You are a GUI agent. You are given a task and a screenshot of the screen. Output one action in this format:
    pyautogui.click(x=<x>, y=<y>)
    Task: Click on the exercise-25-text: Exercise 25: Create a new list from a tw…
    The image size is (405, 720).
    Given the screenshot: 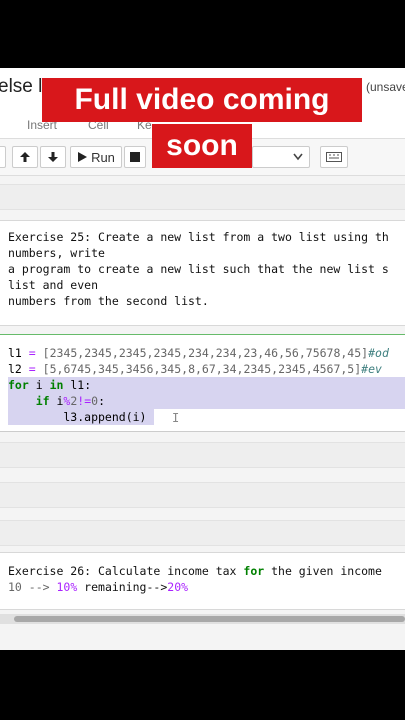 What is the action you would take?
    pyautogui.click(x=198, y=269)
    